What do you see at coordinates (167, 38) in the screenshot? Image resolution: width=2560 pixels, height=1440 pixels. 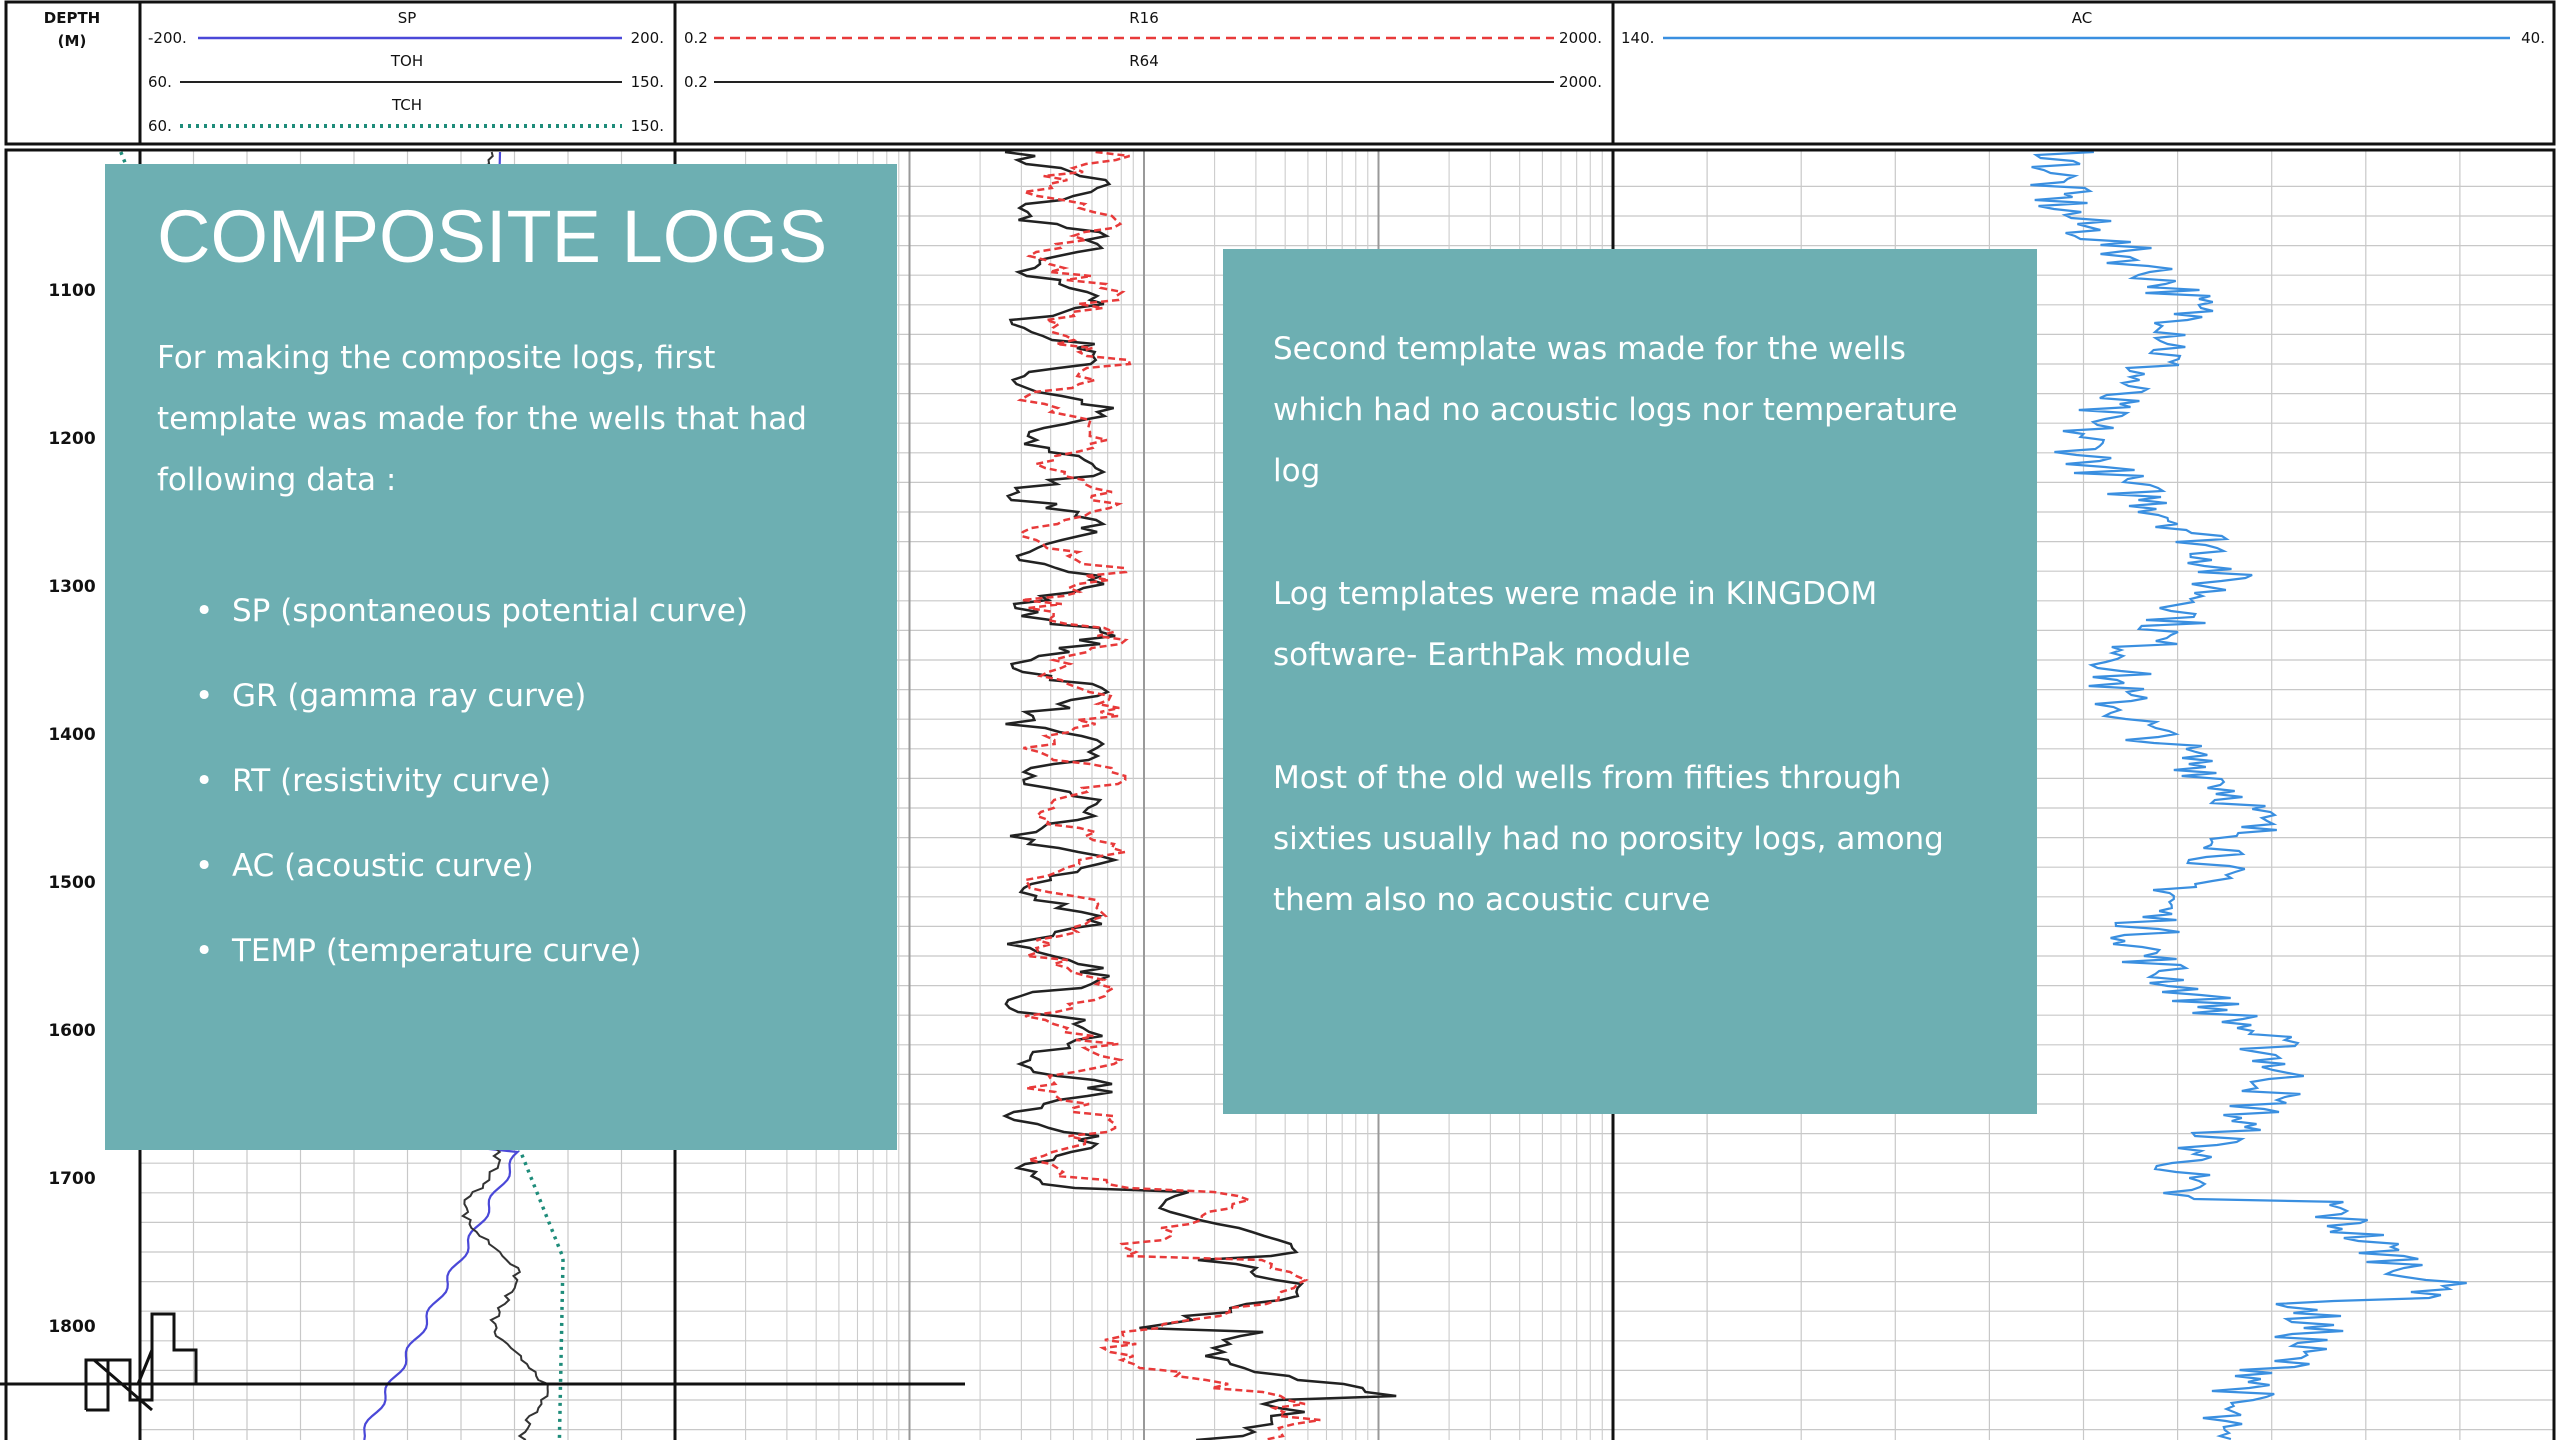 I see `sp-header-min: -200.` at bounding box center [167, 38].